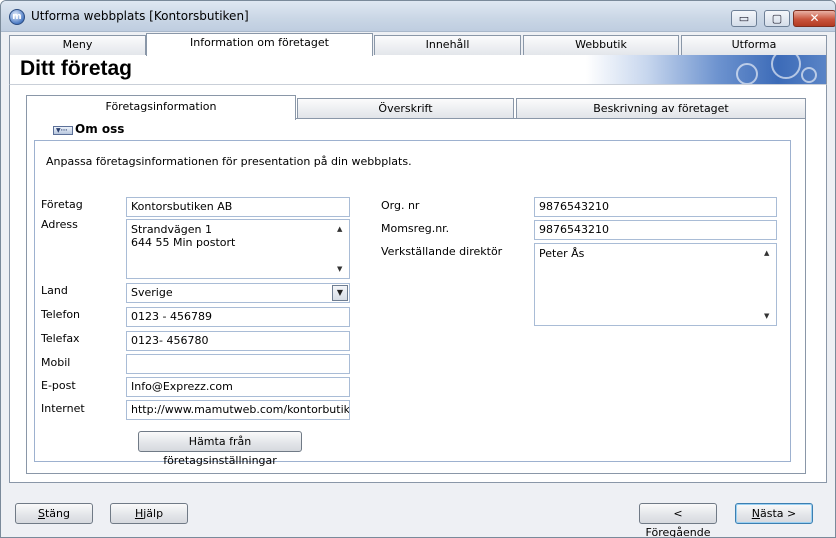 The height and width of the screenshot is (538, 836). I want to click on previous-button: < Föregående, so click(678, 520).